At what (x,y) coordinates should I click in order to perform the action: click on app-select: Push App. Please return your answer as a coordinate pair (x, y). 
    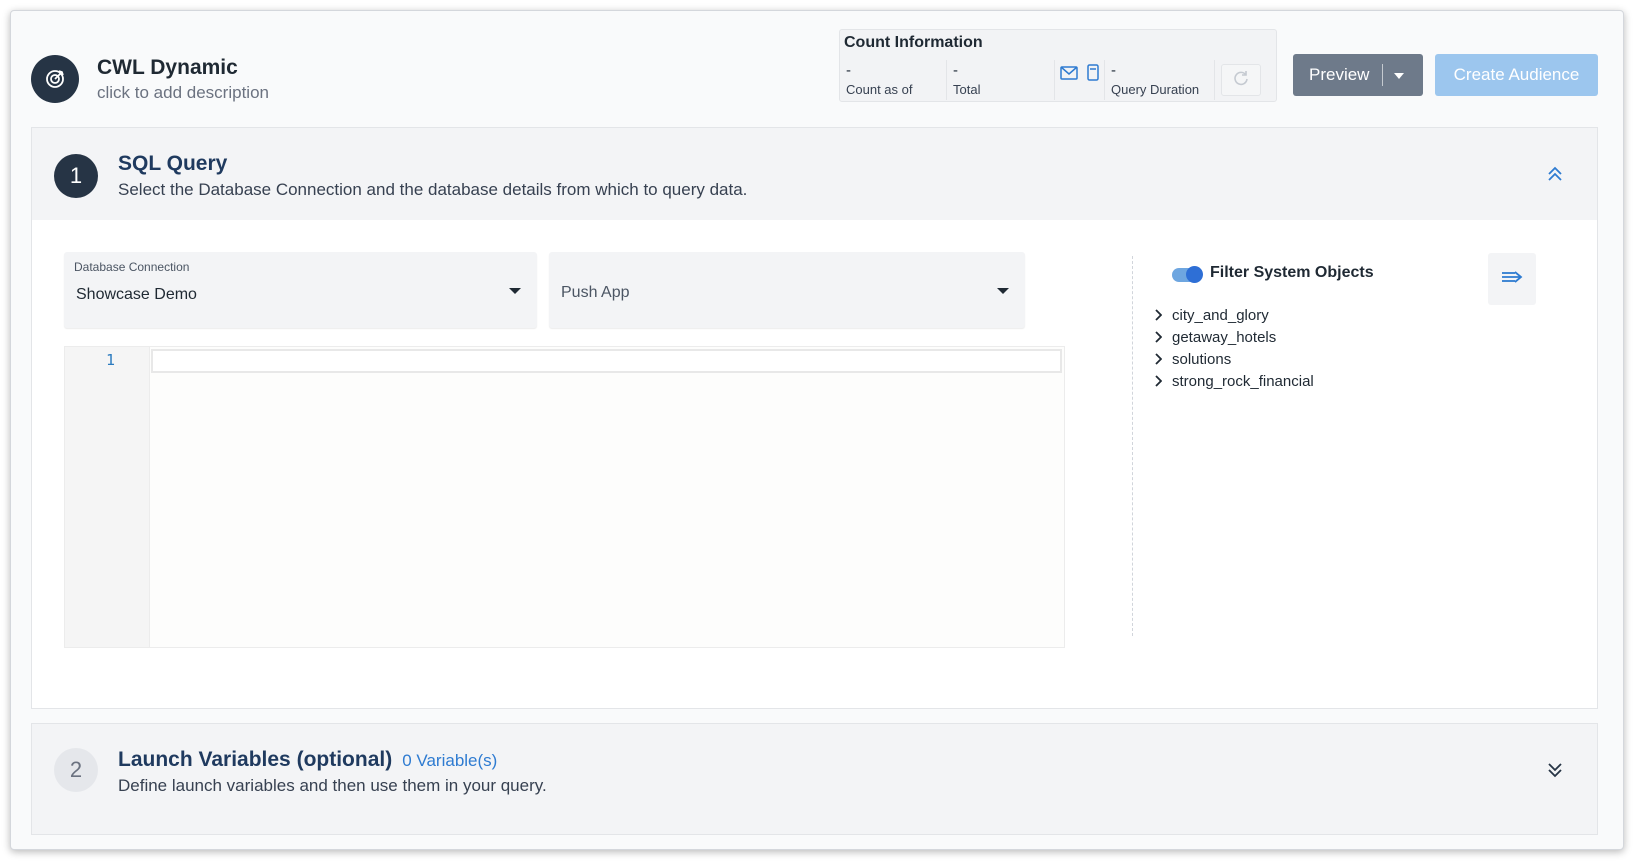
    Looking at the image, I should click on (787, 290).